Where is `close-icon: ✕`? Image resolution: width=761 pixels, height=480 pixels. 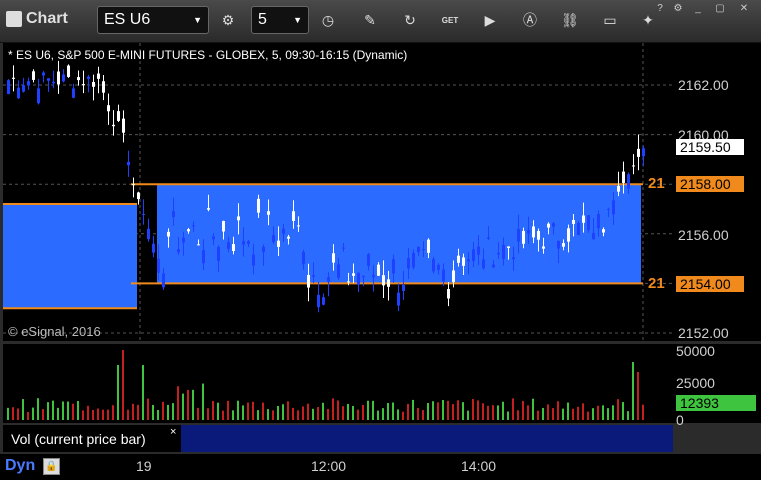 close-icon: ✕ is located at coordinates (744, 8).